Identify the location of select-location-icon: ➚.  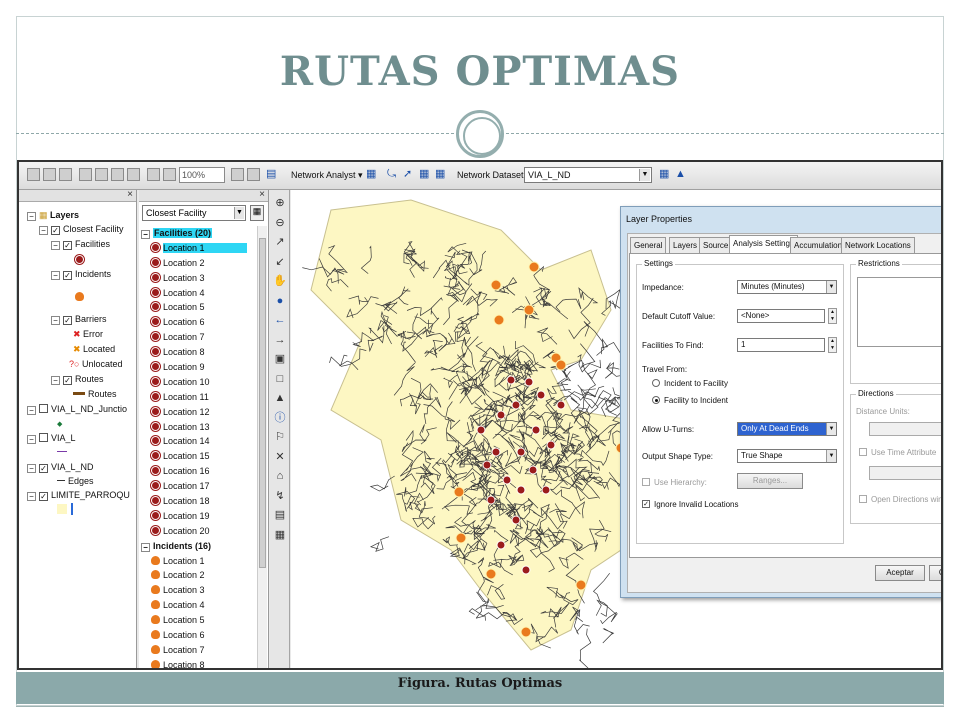
(407, 174).